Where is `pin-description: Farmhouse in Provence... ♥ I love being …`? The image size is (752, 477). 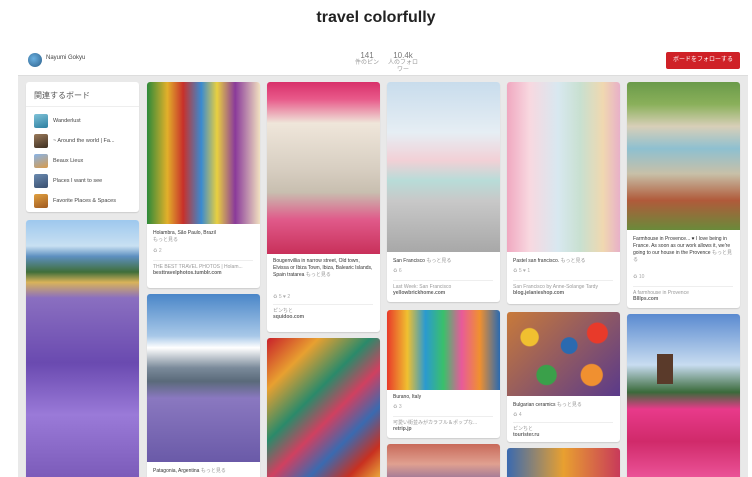 pin-description: Farmhouse in Provence... ♥ I love being … is located at coordinates (682, 249).